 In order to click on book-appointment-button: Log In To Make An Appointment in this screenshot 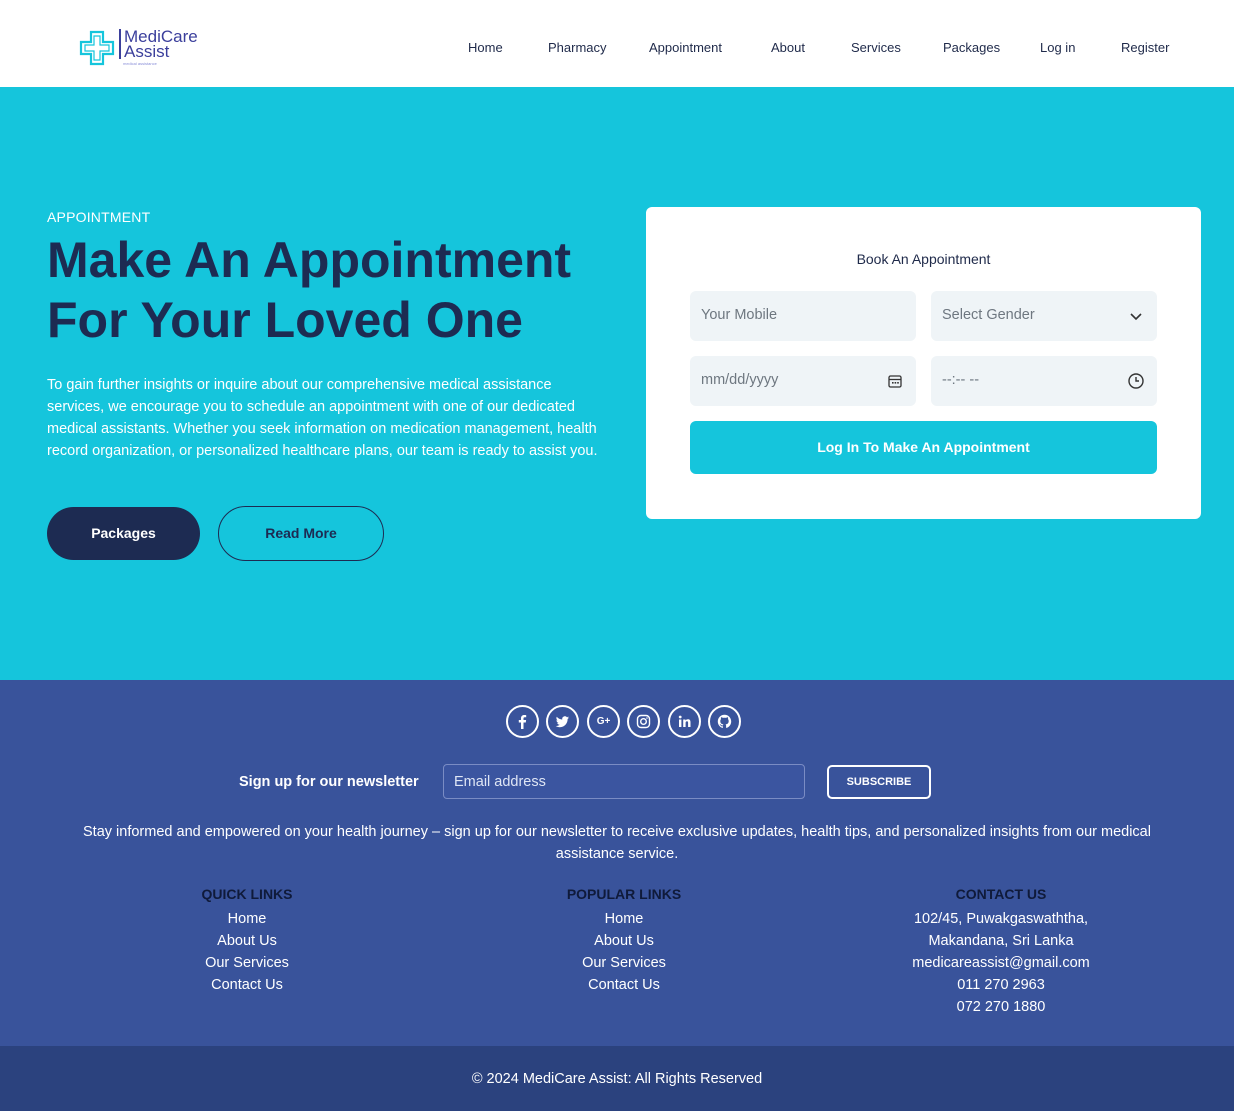, I will do `click(923, 447)`.